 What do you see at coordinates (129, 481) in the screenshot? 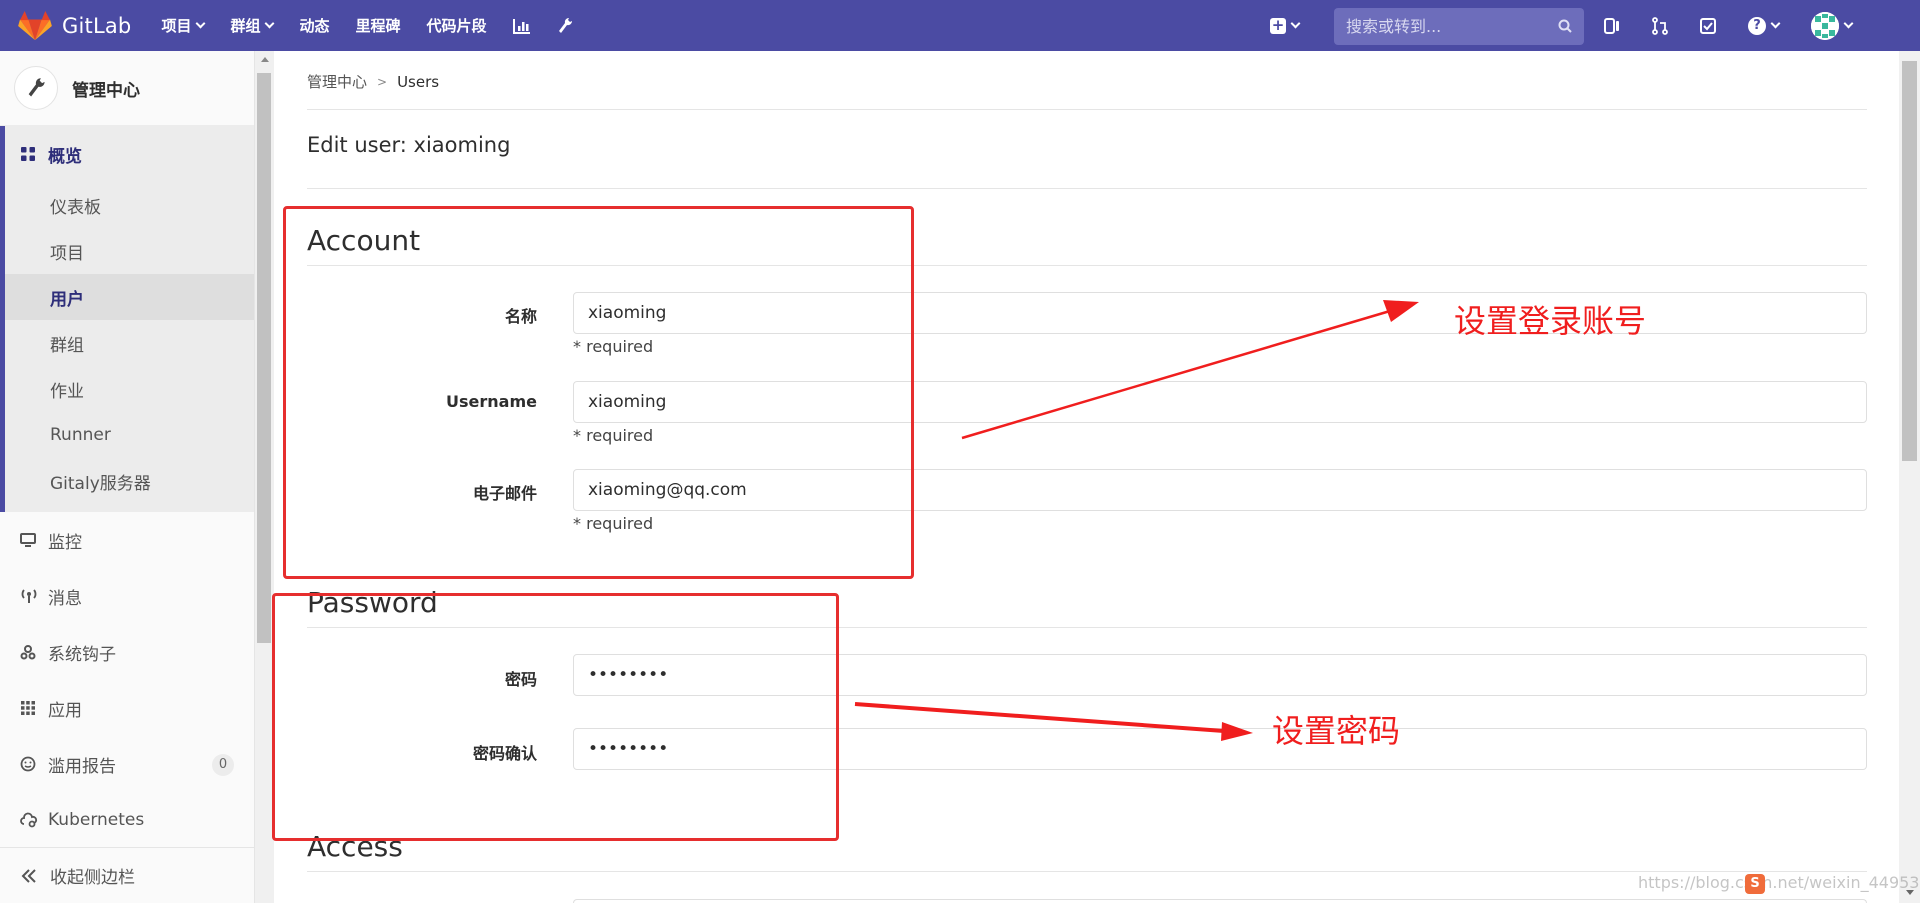
I see `sidebar-sub-gitaly-servers: Gitaly服务器` at bounding box center [129, 481].